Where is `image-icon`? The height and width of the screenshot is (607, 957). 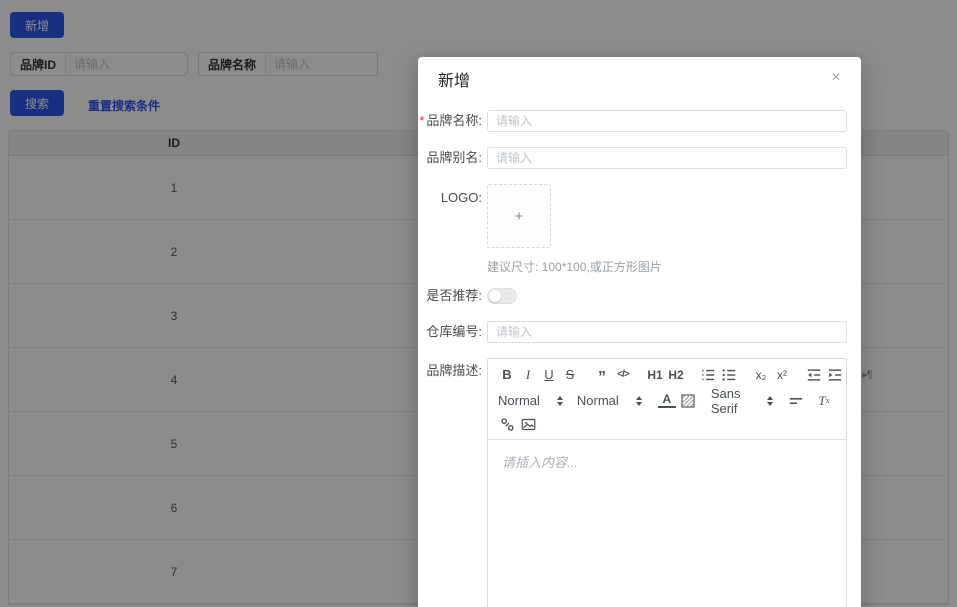 image-icon is located at coordinates (528, 425).